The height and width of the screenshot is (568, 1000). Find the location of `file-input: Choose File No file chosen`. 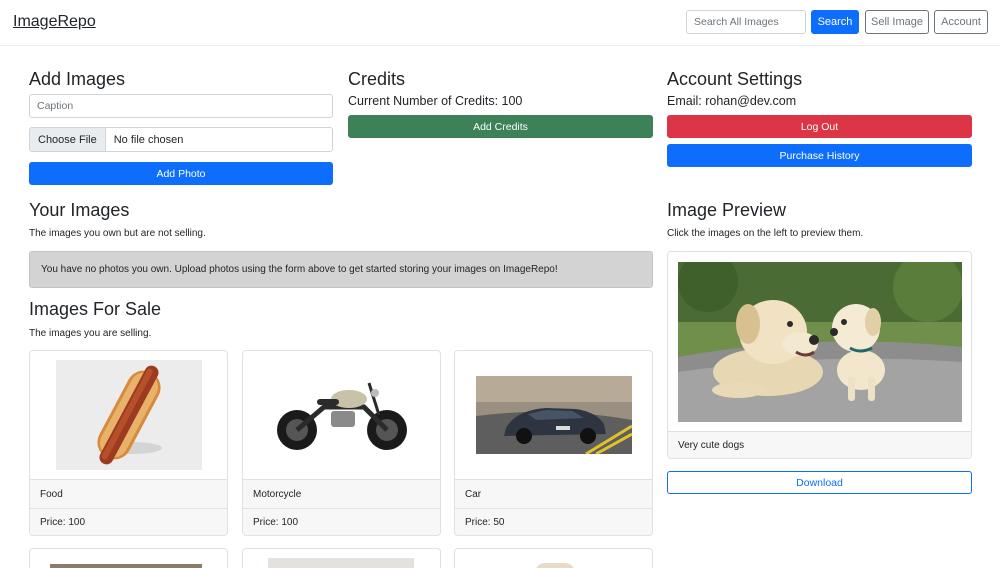

file-input: Choose File No file chosen is located at coordinates (181, 139).